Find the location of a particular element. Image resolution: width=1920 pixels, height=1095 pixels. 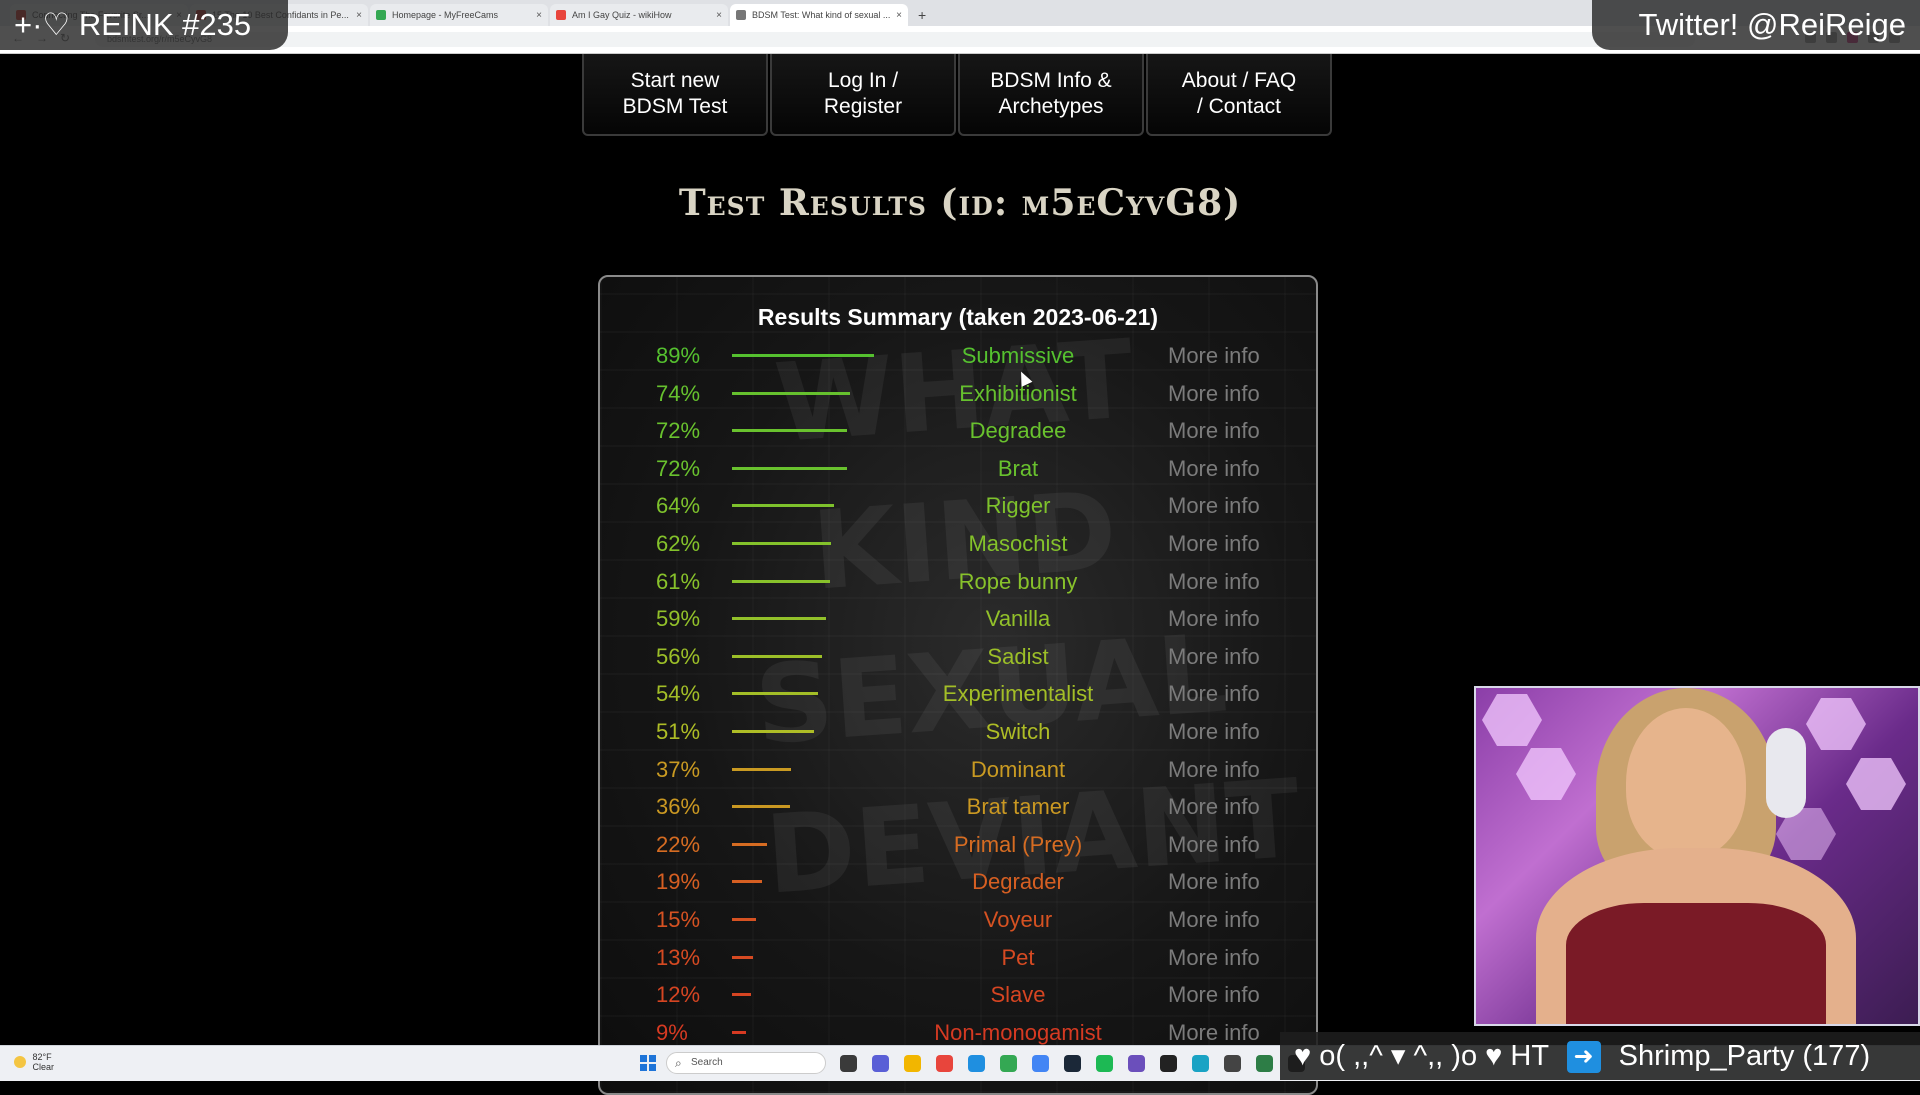

browser-tab: Am I Gay Quiz - wikiHow × is located at coordinates (639, 15).